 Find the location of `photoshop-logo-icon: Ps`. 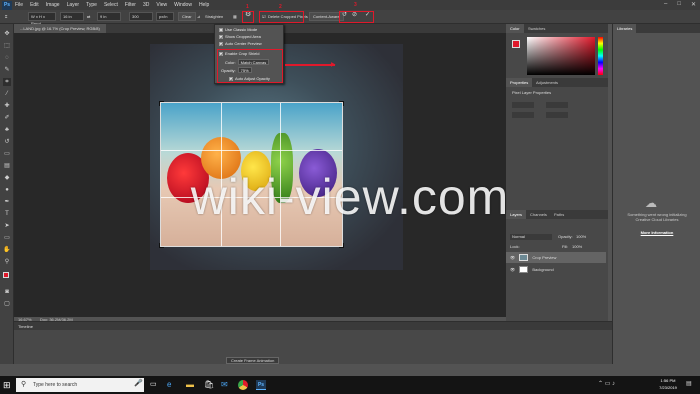

photoshop-logo-icon: Ps is located at coordinates (7, 5).